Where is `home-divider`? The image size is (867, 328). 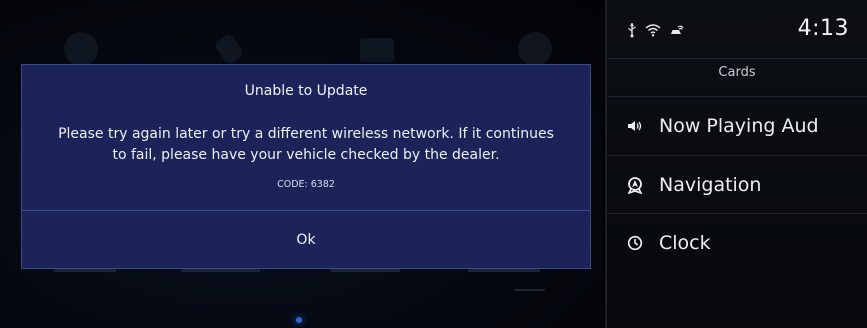 home-divider is located at coordinates (530, 290).